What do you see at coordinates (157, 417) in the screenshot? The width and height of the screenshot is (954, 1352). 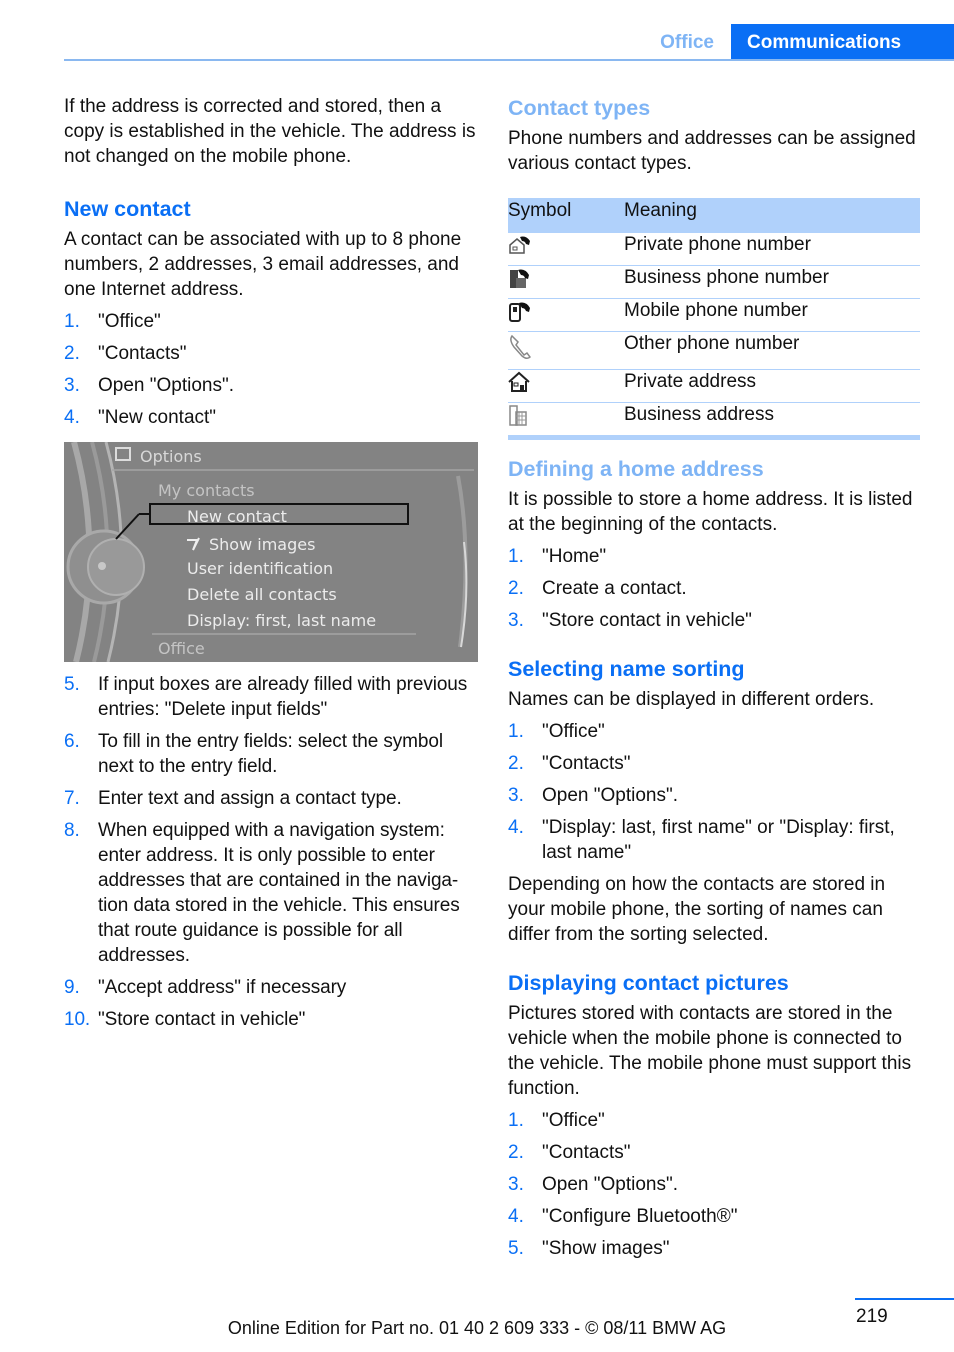 I see `step-text: "New contact"` at bounding box center [157, 417].